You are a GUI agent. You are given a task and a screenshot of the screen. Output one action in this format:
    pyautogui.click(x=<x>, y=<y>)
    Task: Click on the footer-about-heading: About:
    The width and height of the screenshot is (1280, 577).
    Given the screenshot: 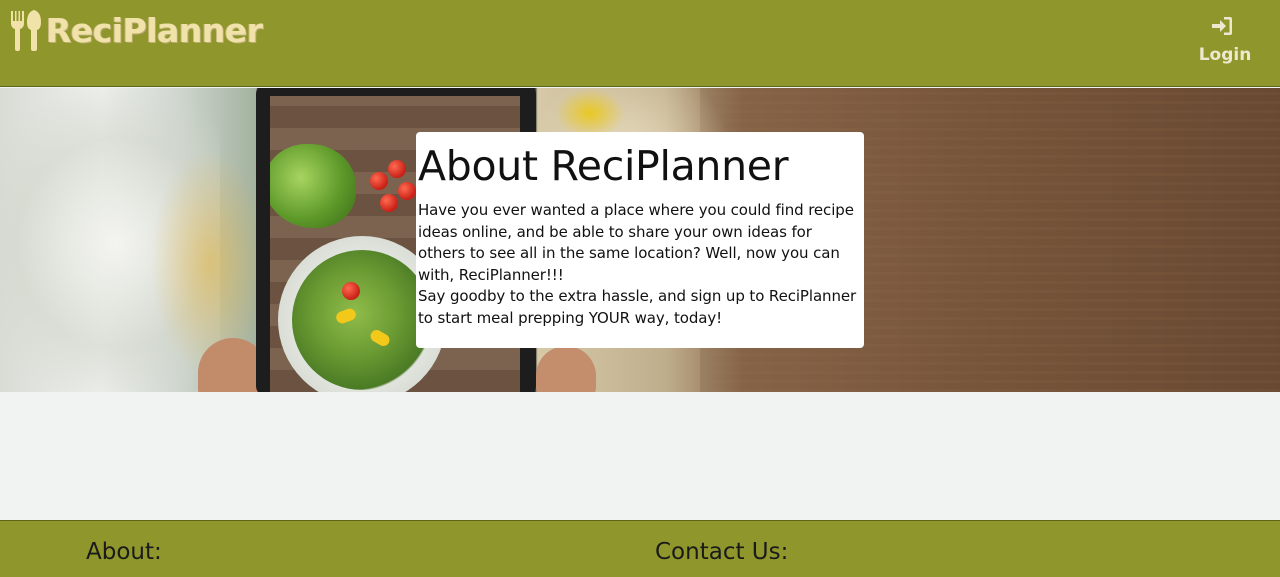 What is the action you would take?
    pyautogui.click(x=124, y=552)
    